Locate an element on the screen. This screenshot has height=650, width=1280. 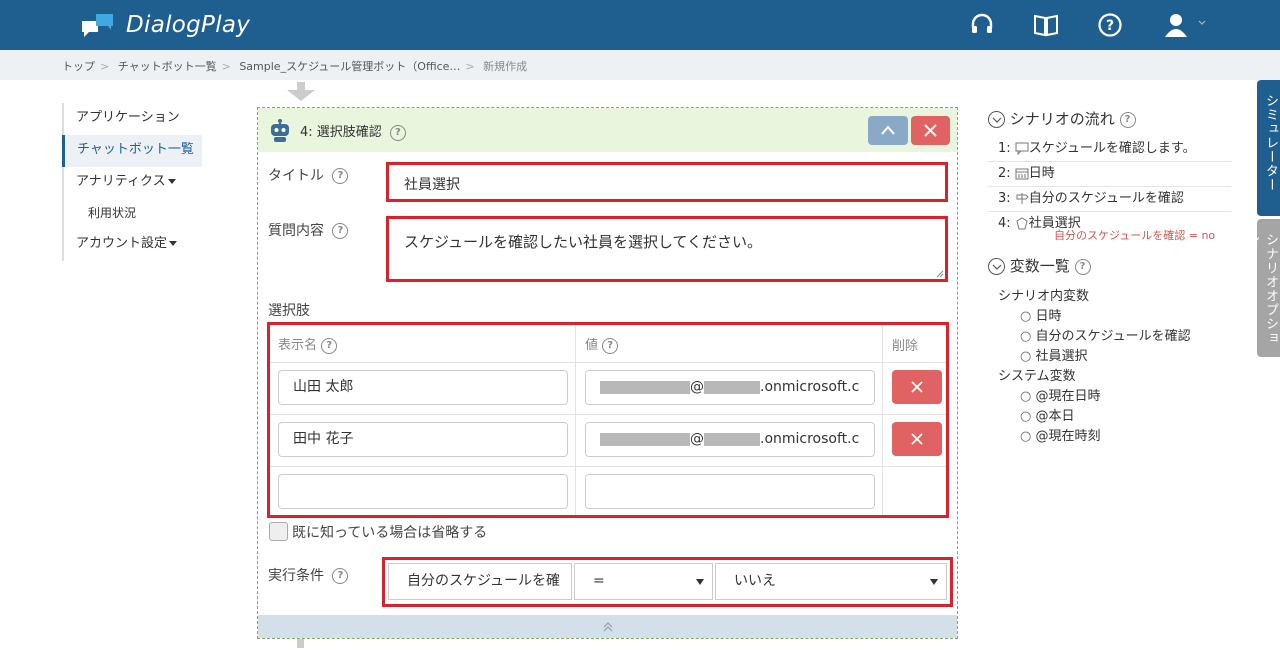
tab-simulator: シミュレーター is located at coordinates (1268, 148).